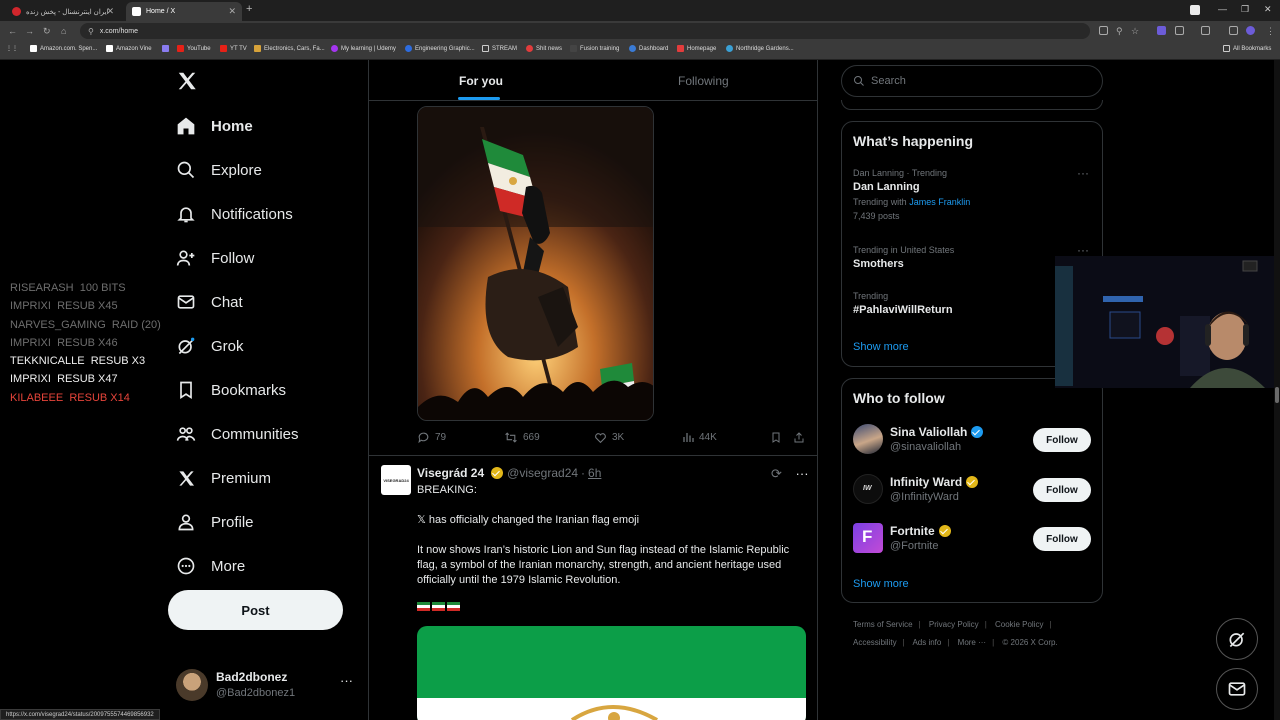  What do you see at coordinates (973, 539) in the screenshot?
I see `follow-suggestion: F Fortnite @Fortnite Follow` at bounding box center [973, 539].